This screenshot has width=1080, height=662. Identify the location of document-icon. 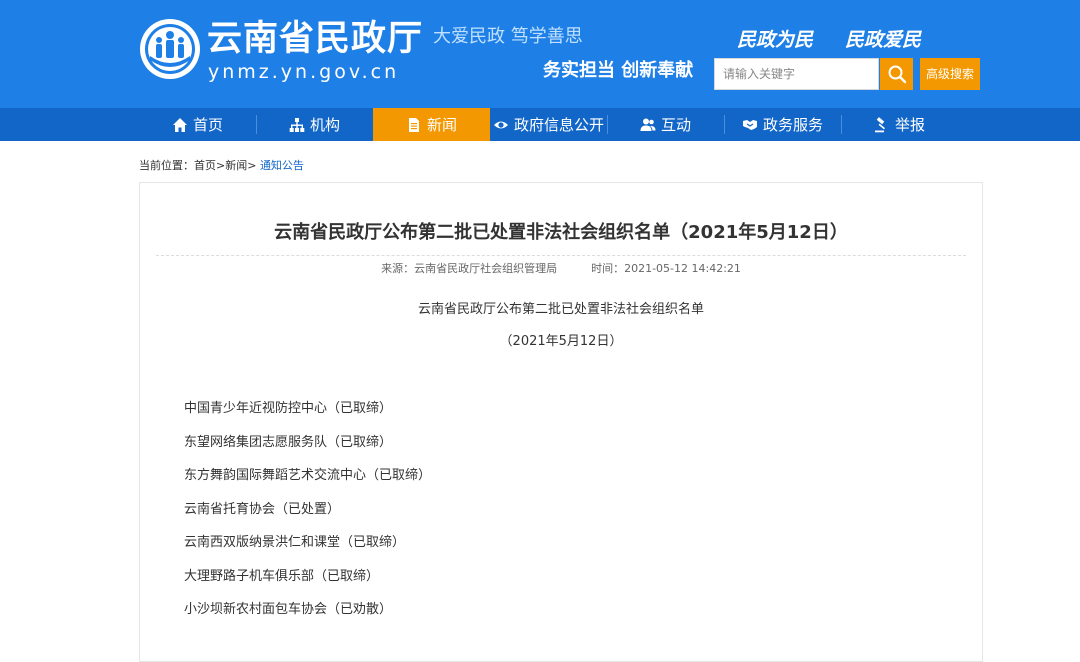
(413, 124).